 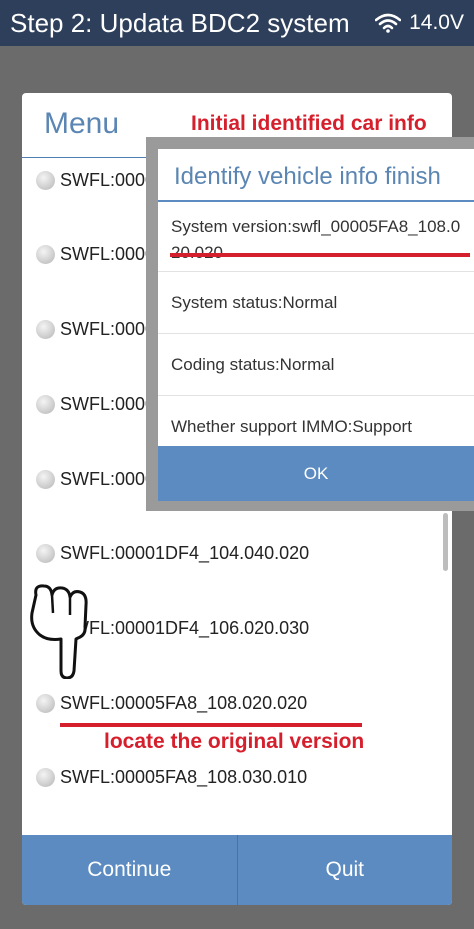 I want to click on coding-status: Coding status:Normal, so click(x=253, y=364).